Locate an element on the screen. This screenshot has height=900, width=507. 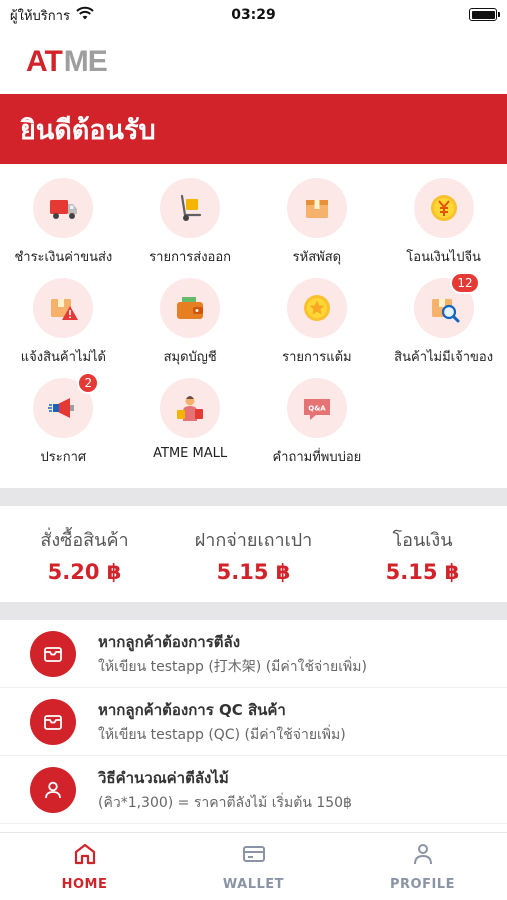
menu-label: รายการส่งออก is located at coordinates (190, 257).